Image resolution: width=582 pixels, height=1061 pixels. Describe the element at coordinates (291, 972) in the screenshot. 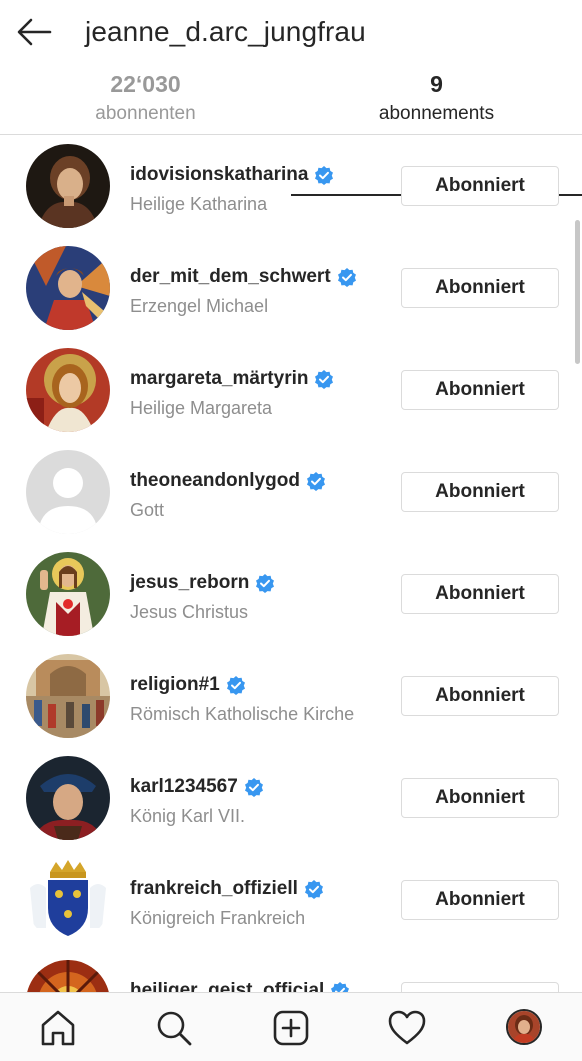

I see `list-item: heiliger_geist_official` at that location.